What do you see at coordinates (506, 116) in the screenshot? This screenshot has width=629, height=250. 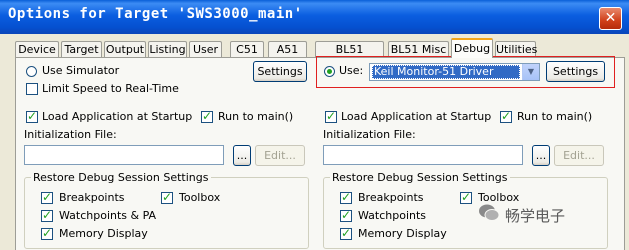 I see `right-run-to-main-checkbox` at bounding box center [506, 116].